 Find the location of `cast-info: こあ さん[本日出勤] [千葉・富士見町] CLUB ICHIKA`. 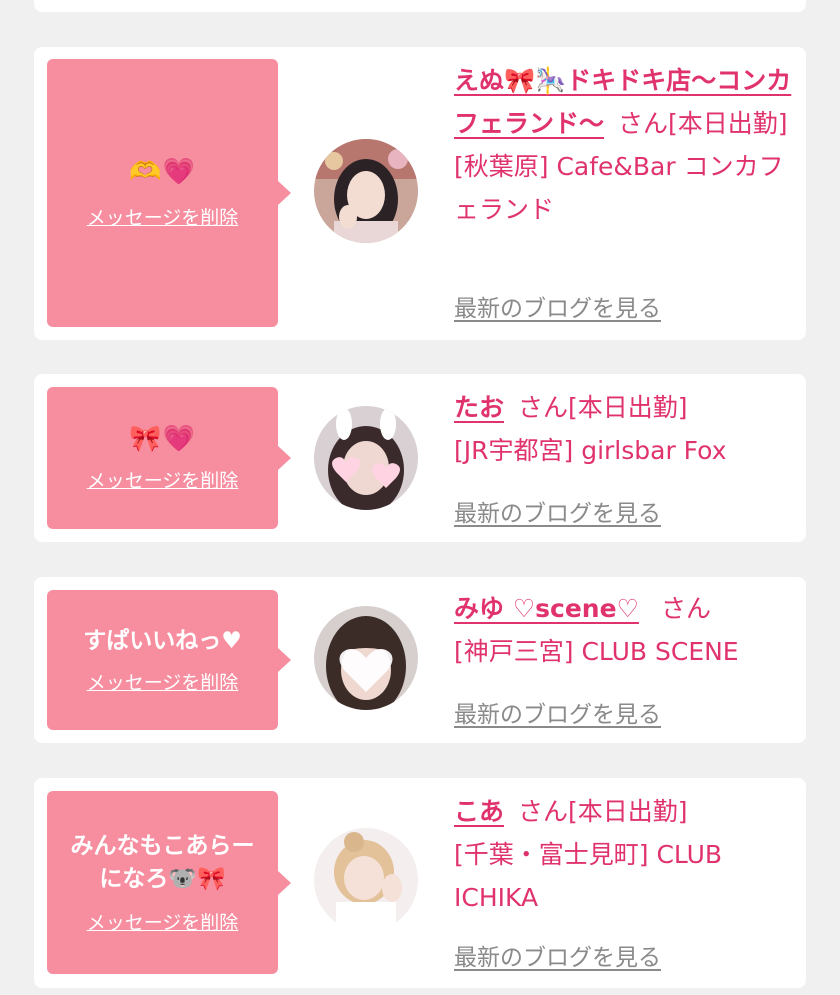

cast-info: こあ さん[本日出勤] [千葉・富士見町] CLUB ICHIKA is located at coordinates (624, 854).